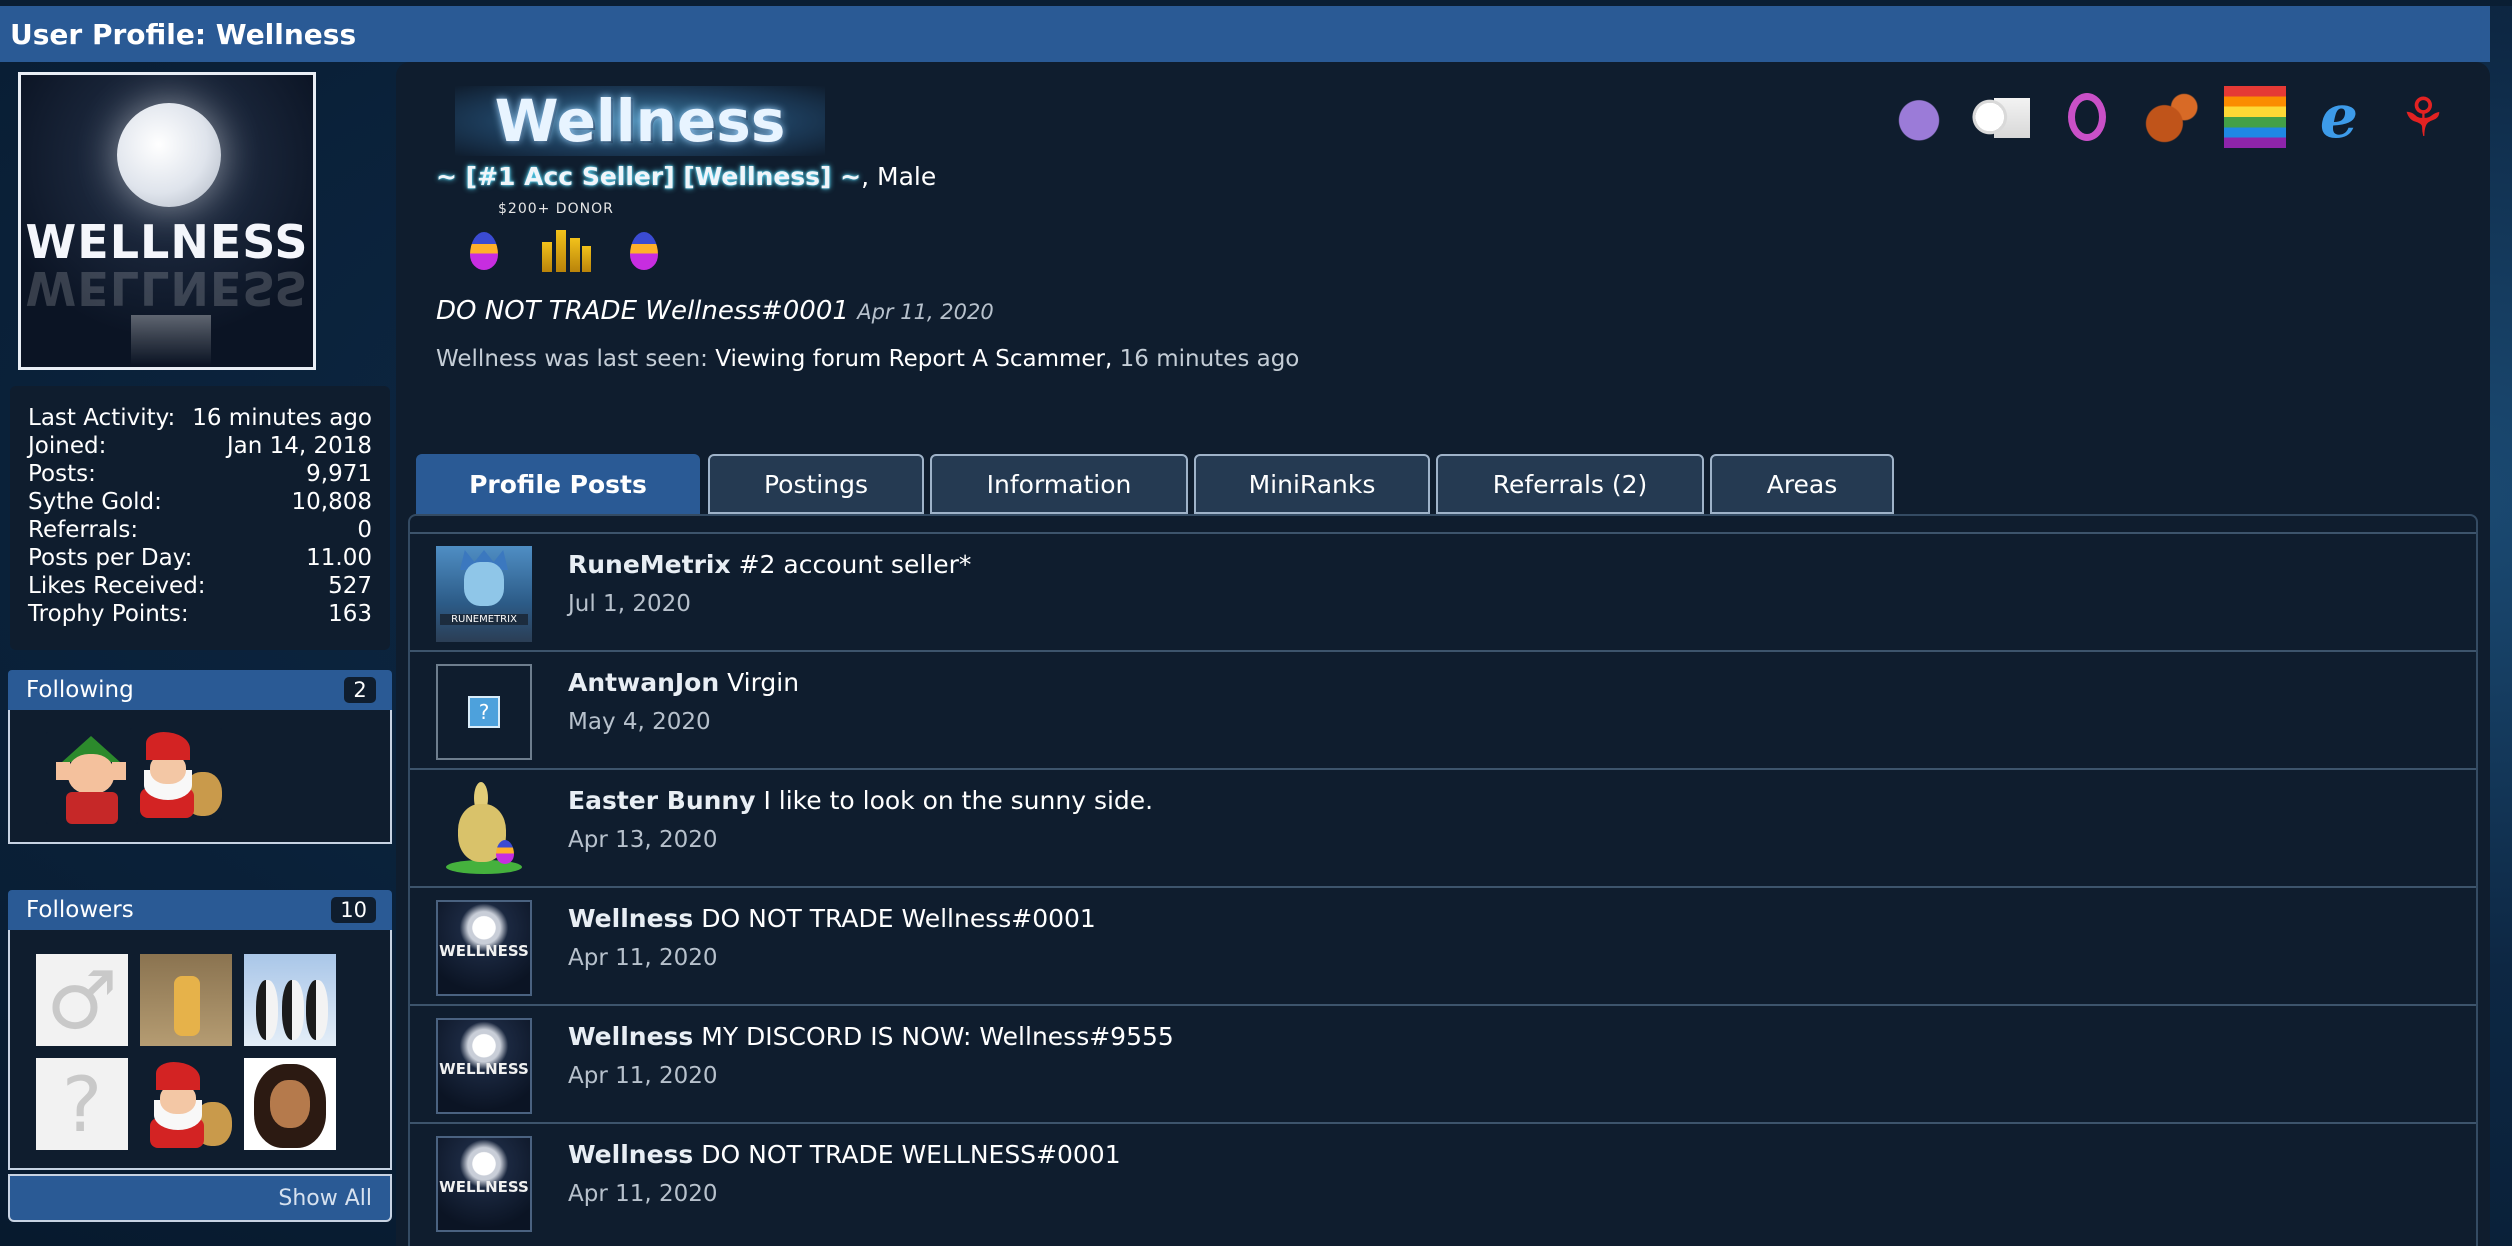 The image size is (2512, 1246). I want to click on squirrel-icon, so click(2171, 117).